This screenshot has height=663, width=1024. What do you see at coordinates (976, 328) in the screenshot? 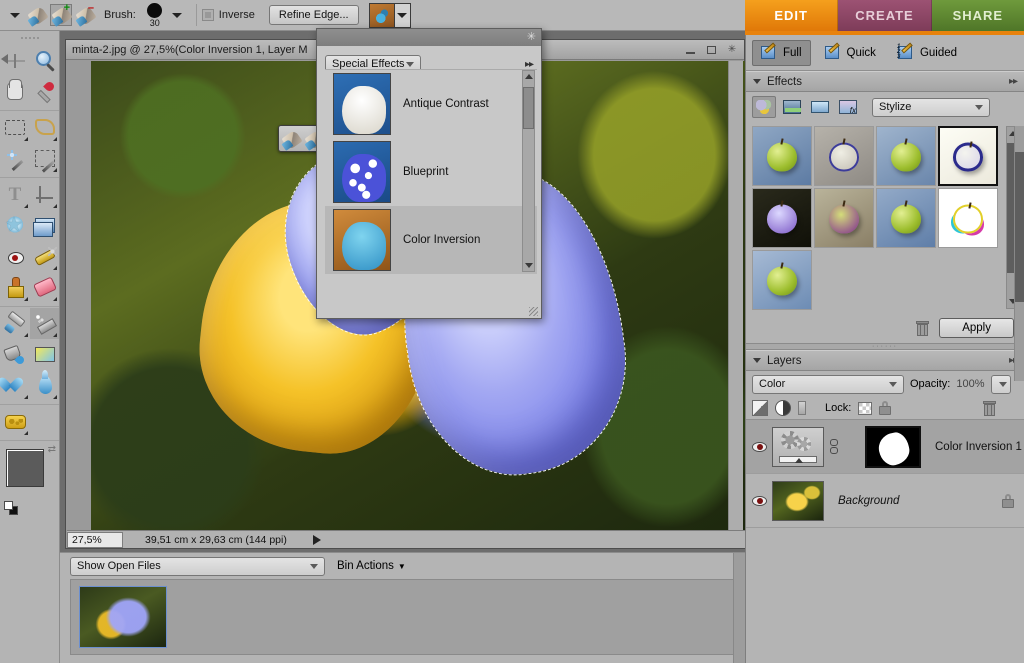
I see `apply-button: Apply` at bounding box center [976, 328].